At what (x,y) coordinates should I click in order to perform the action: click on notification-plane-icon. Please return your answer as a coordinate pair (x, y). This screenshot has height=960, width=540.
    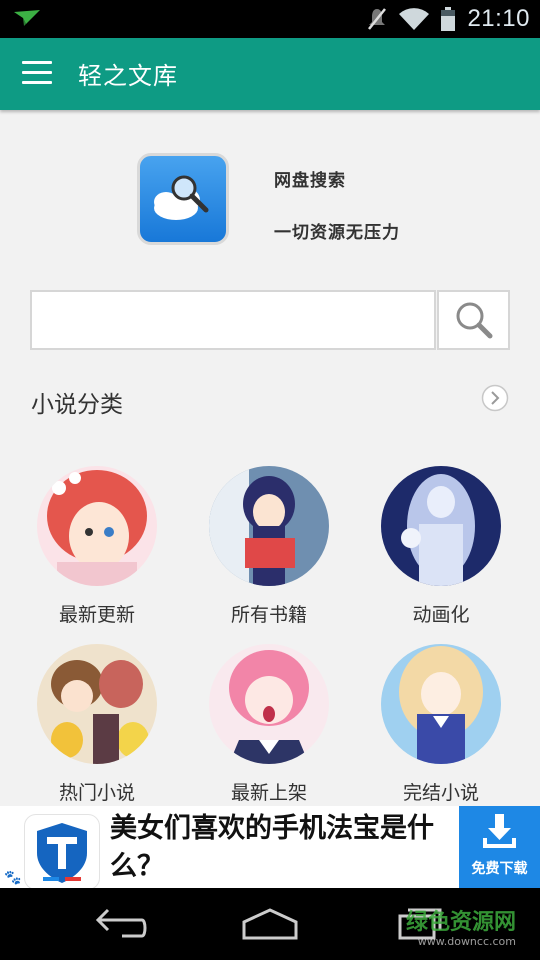
    Looking at the image, I should click on (27, 18).